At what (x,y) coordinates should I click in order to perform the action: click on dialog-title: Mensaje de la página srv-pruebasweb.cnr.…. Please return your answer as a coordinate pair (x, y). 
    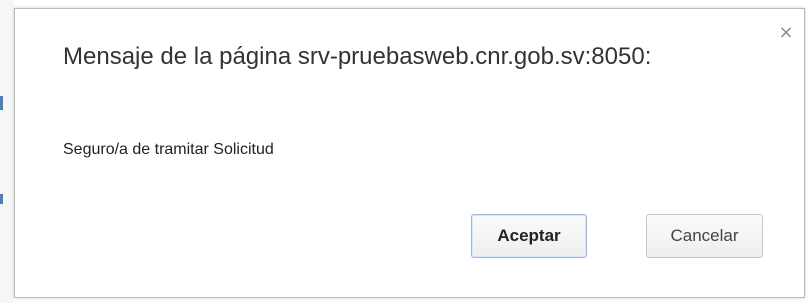
    Looking at the image, I should click on (357, 56).